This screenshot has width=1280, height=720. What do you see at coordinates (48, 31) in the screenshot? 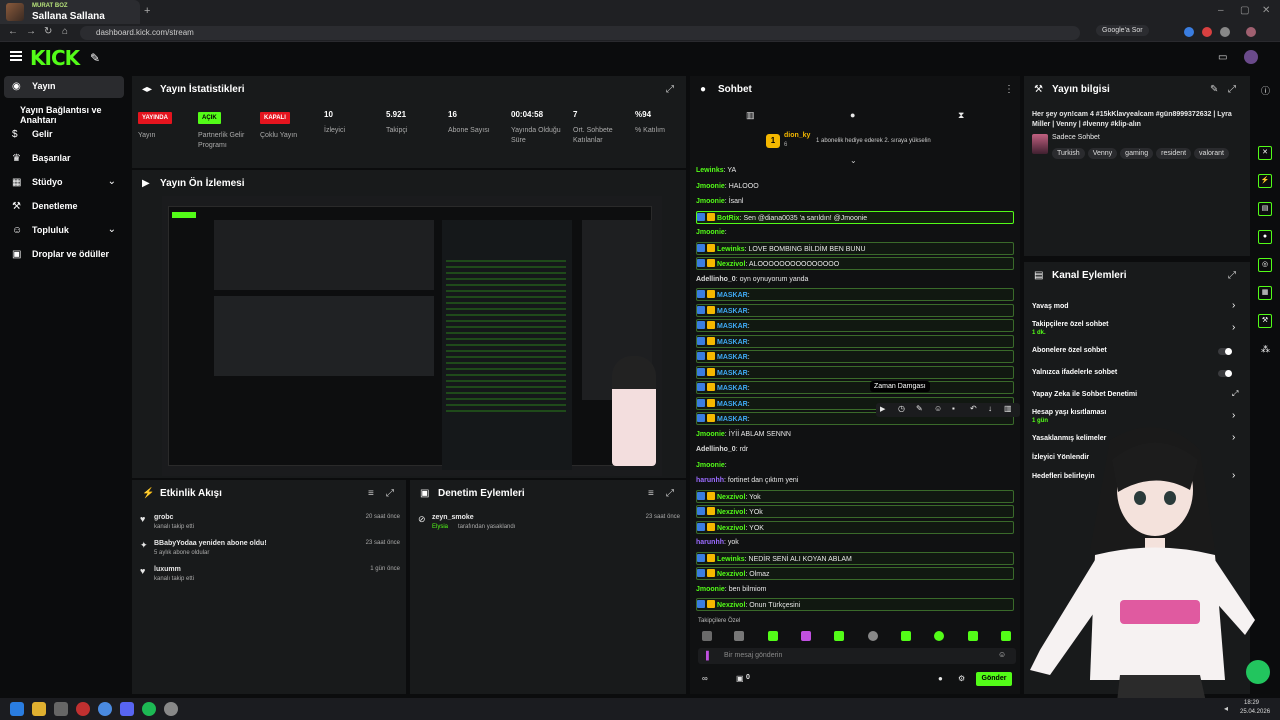
I see `reload-icon: ↻` at bounding box center [48, 31].